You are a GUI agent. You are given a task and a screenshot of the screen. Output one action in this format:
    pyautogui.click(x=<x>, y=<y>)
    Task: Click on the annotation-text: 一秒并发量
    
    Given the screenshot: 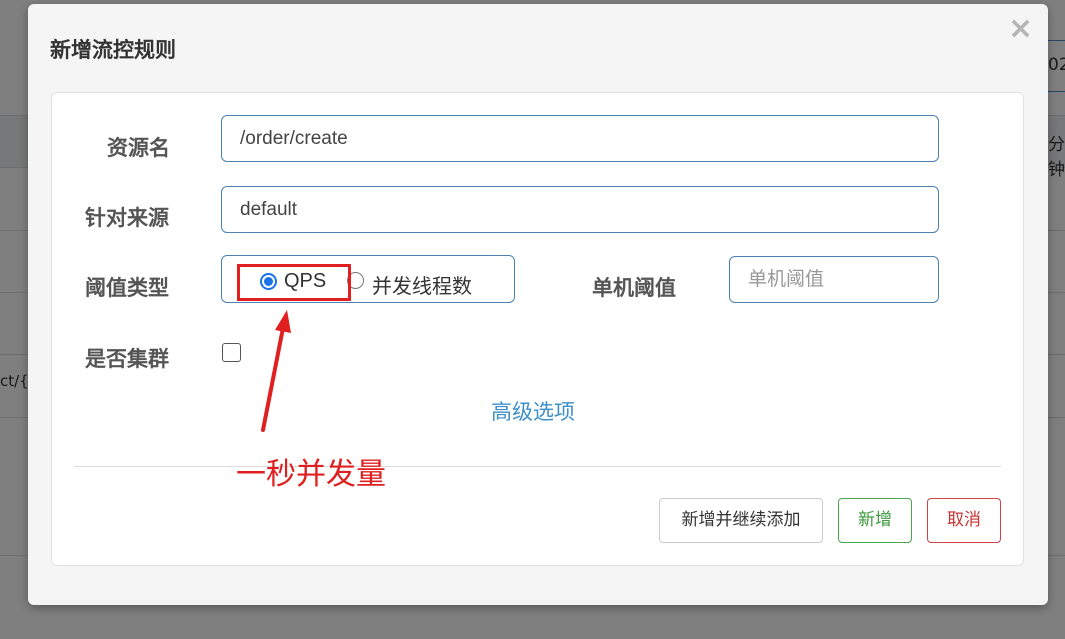 What is the action you would take?
    pyautogui.click(x=311, y=474)
    